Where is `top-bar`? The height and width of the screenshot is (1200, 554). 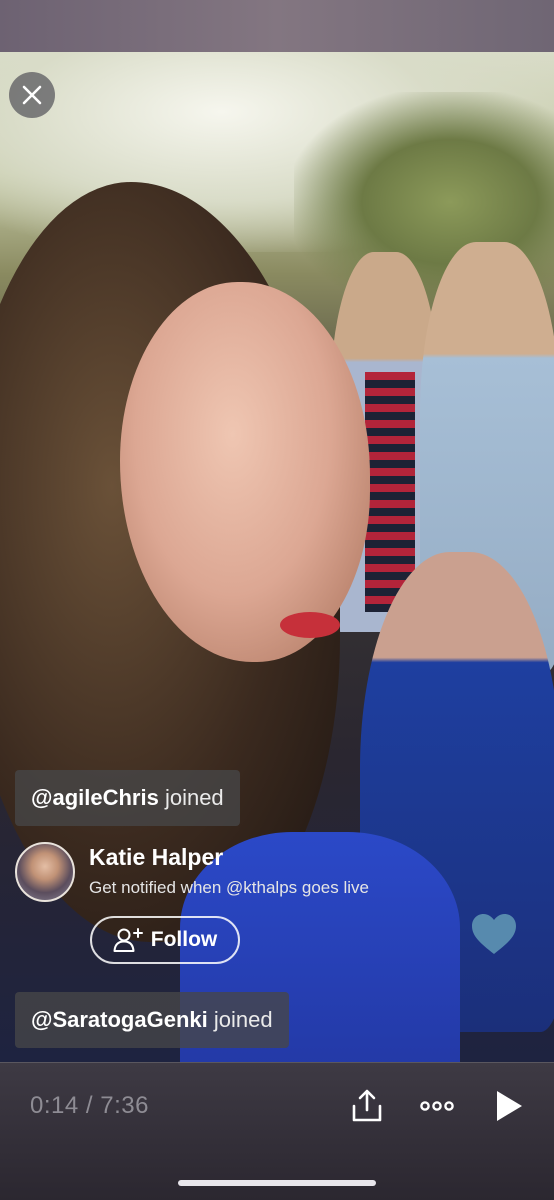
top-bar is located at coordinates (277, 26).